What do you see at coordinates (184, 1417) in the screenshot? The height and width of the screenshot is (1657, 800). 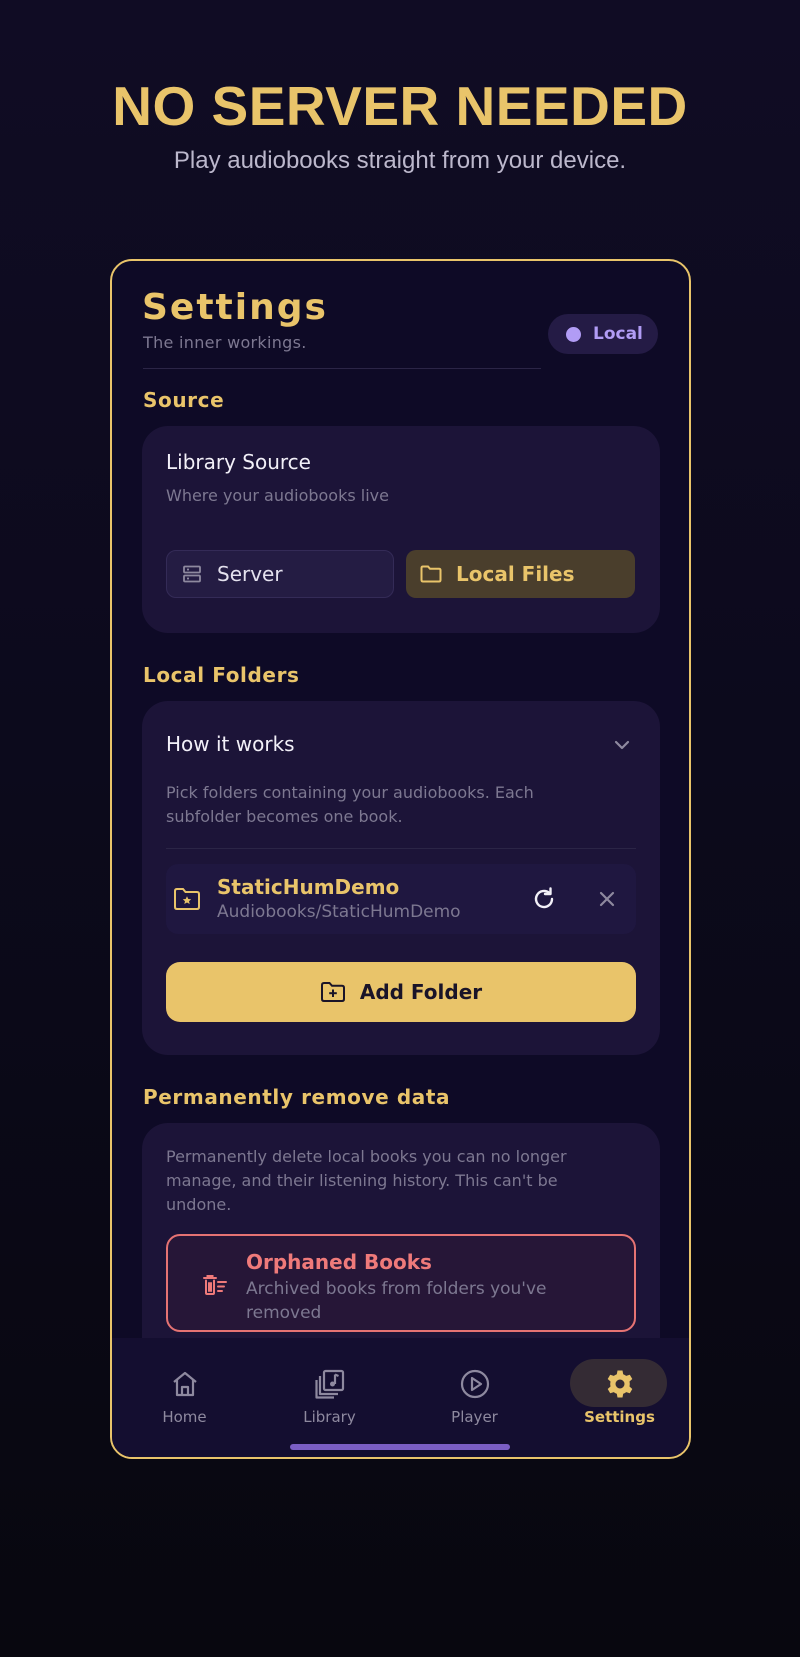 I see `nav-label-home: Home` at bounding box center [184, 1417].